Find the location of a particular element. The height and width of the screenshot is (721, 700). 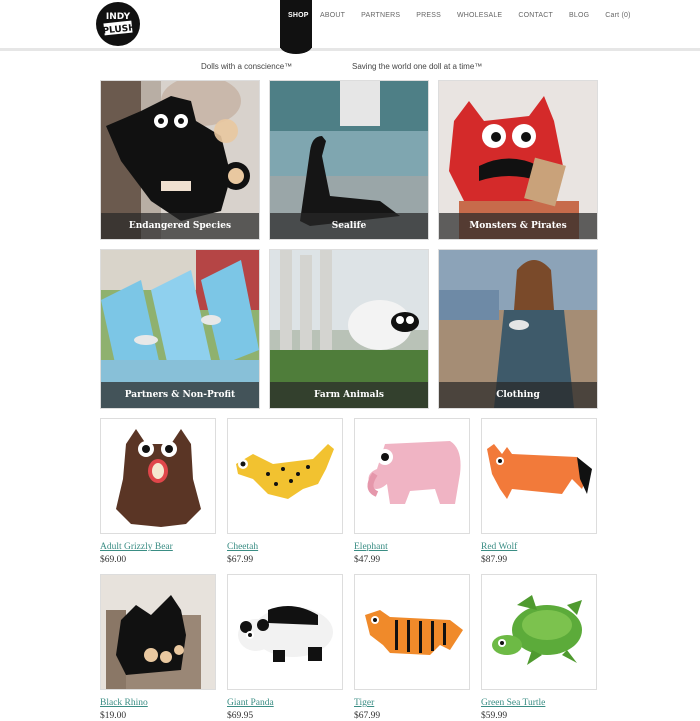

category-label: Monsters & Pirates is located at coordinates (518, 226).